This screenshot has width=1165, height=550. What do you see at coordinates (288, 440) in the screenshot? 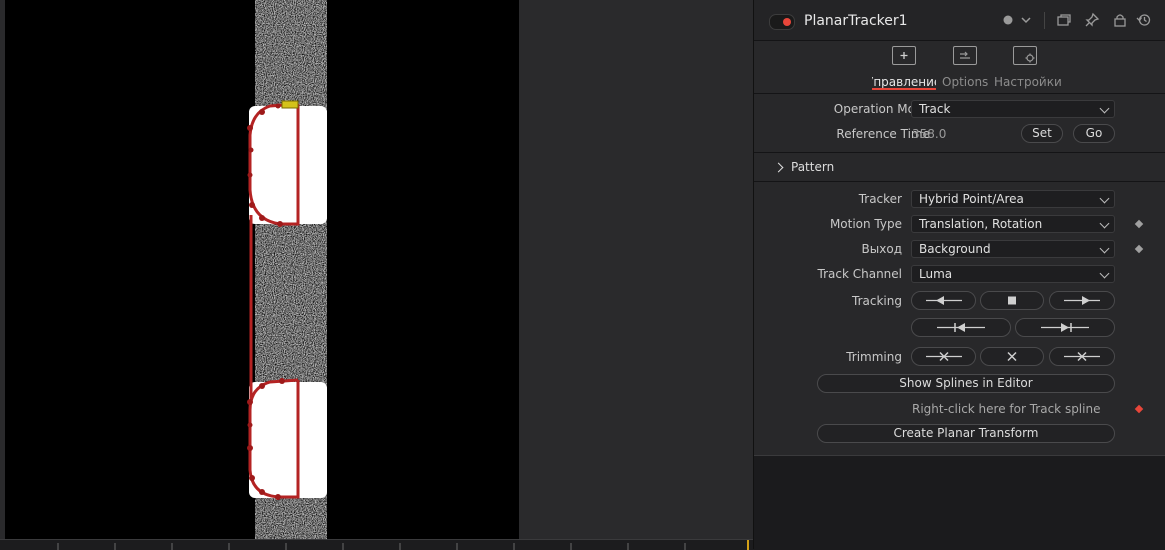
I see `white-blob-bottom` at bounding box center [288, 440].